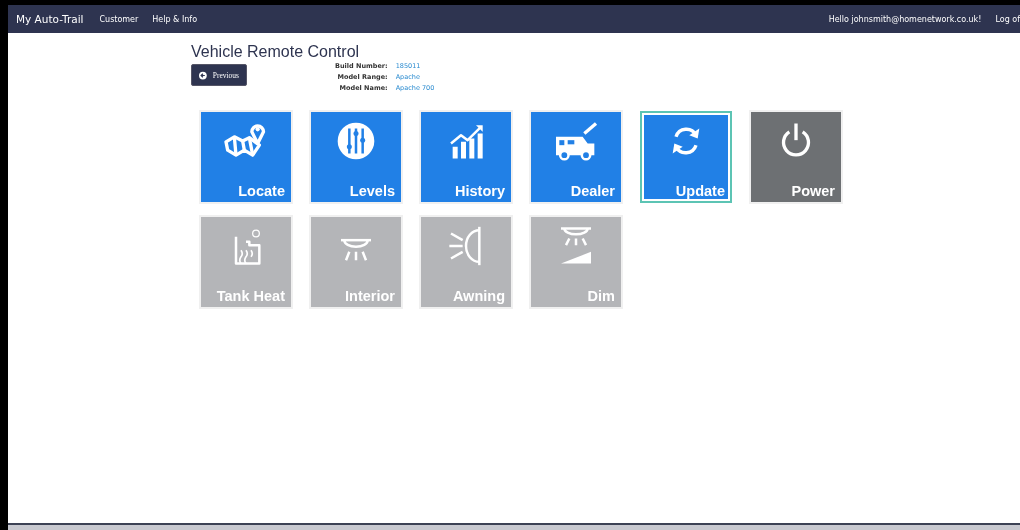  What do you see at coordinates (478, 296) in the screenshot?
I see `tile-label: Awning` at bounding box center [478, 296].